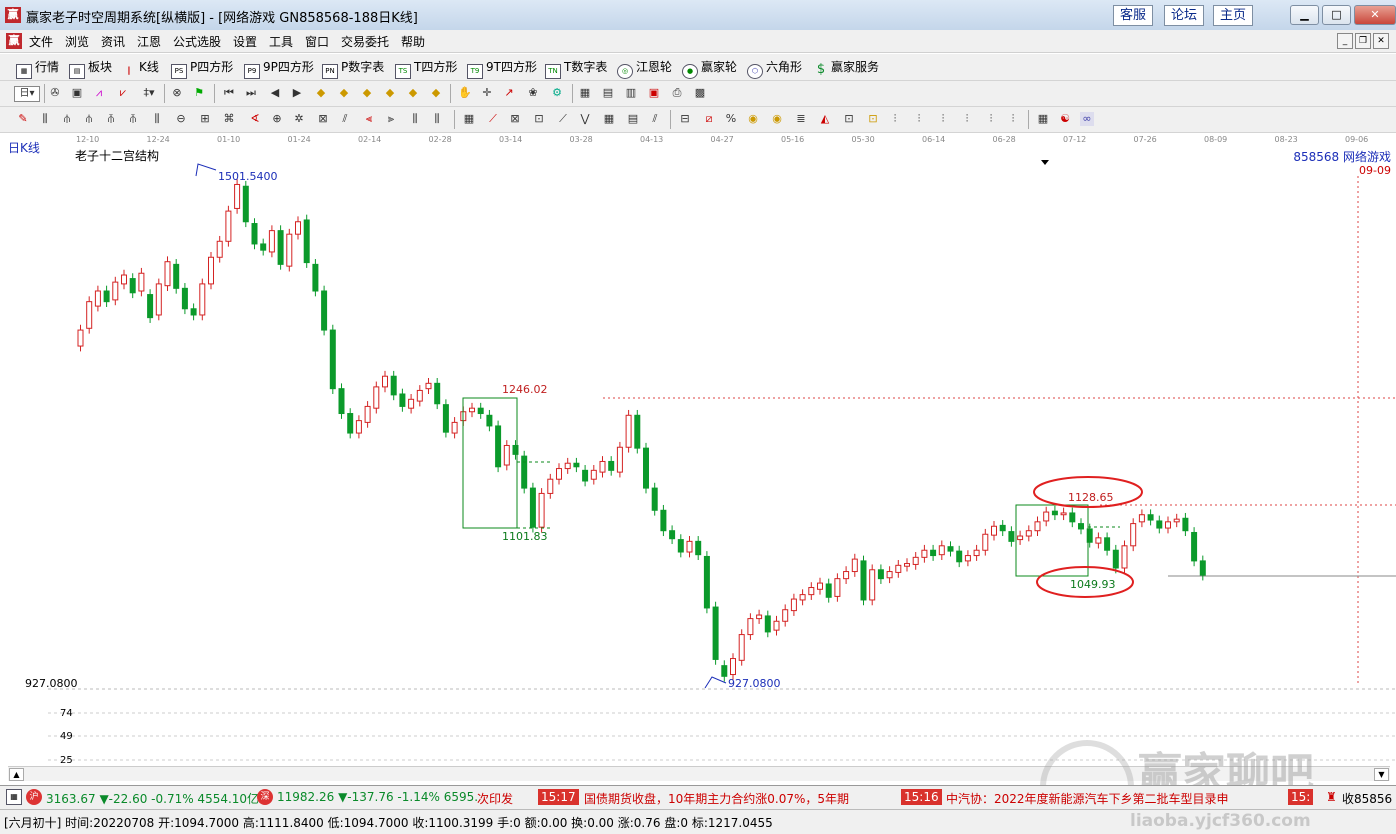 This screenshot has width=1396, height=834. I want to click on grid-tool-icon: ⊞, so click(205, 119).